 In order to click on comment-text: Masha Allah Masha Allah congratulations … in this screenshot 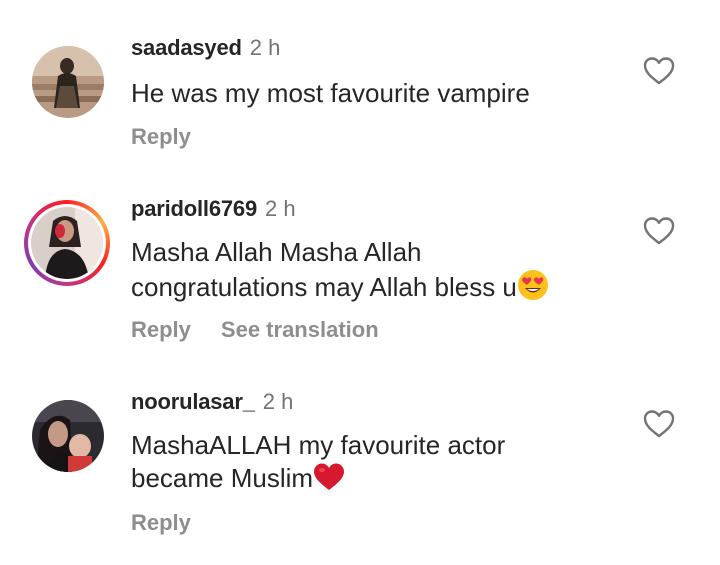, I will do `click(381, 270)`.